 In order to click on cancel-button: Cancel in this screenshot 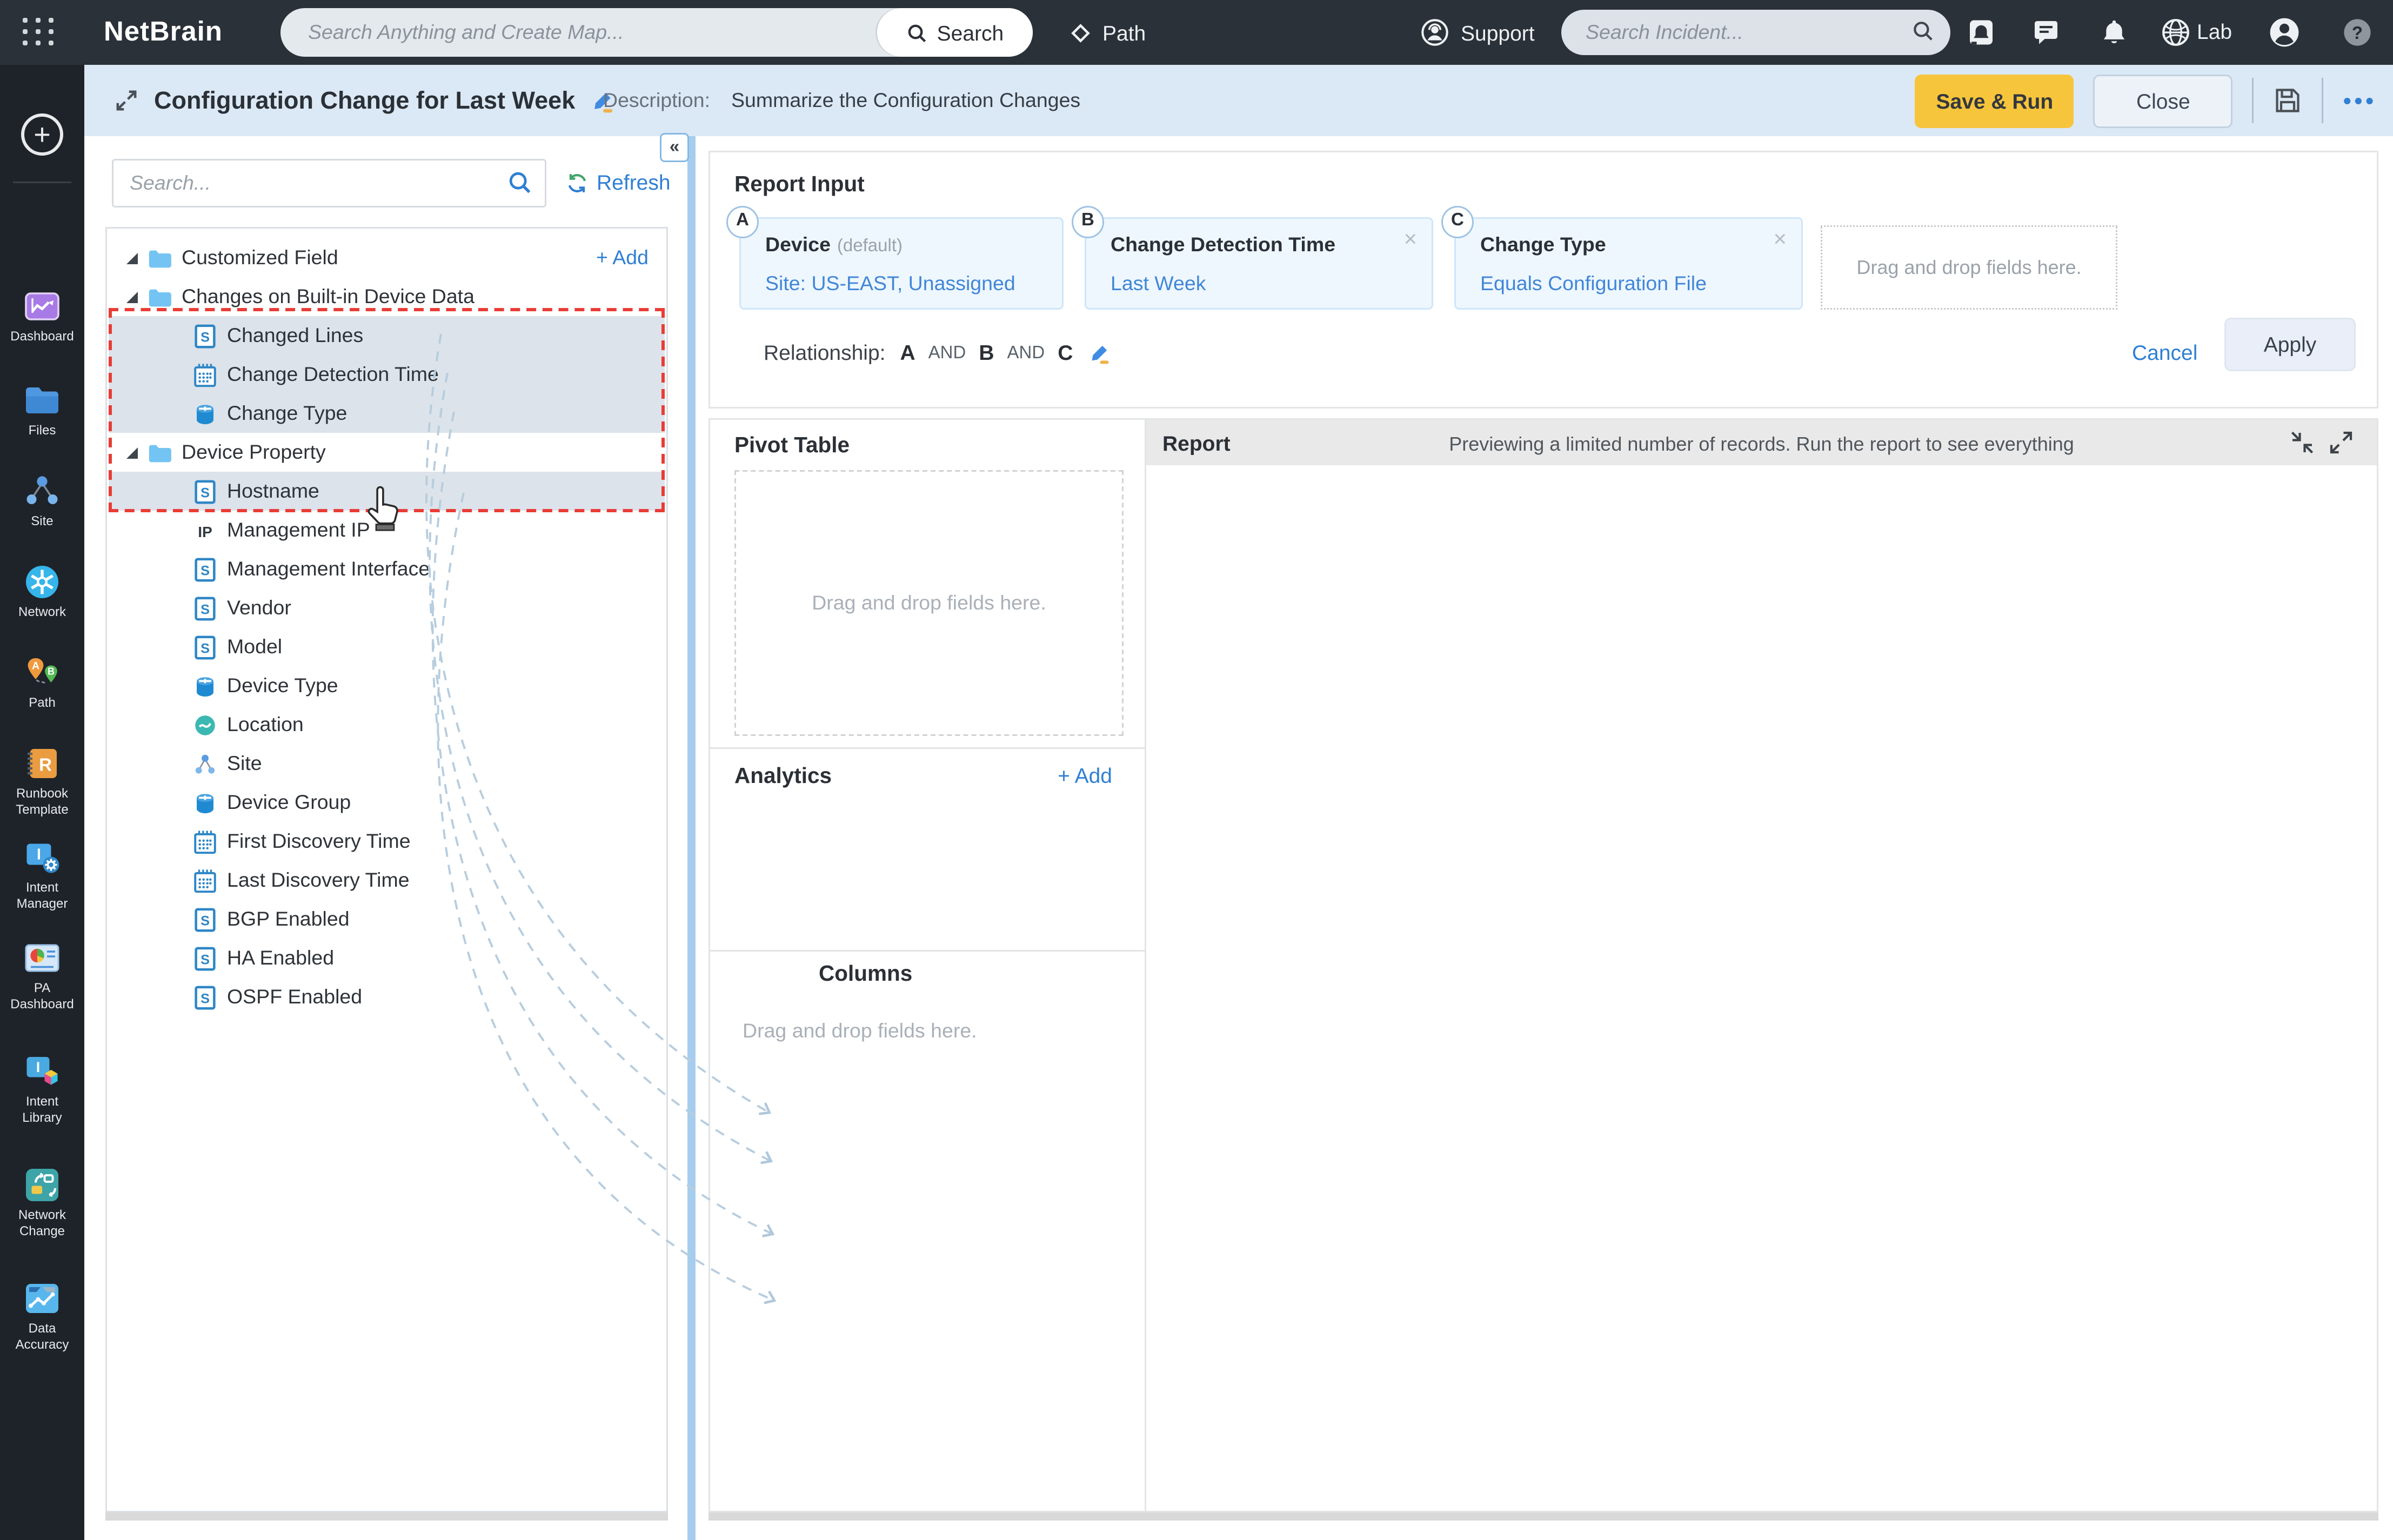, I will do `click(2164, 352)`.